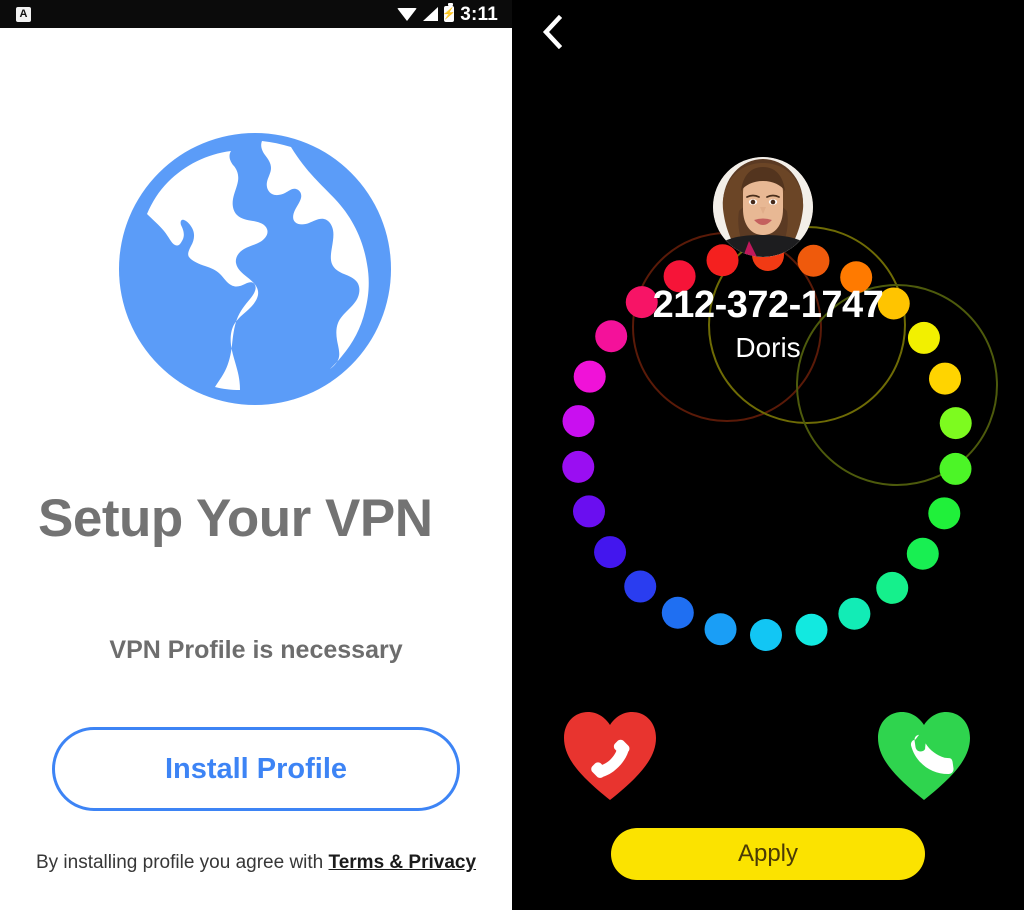  I want to click on wifi-icon, so click(407, 14).